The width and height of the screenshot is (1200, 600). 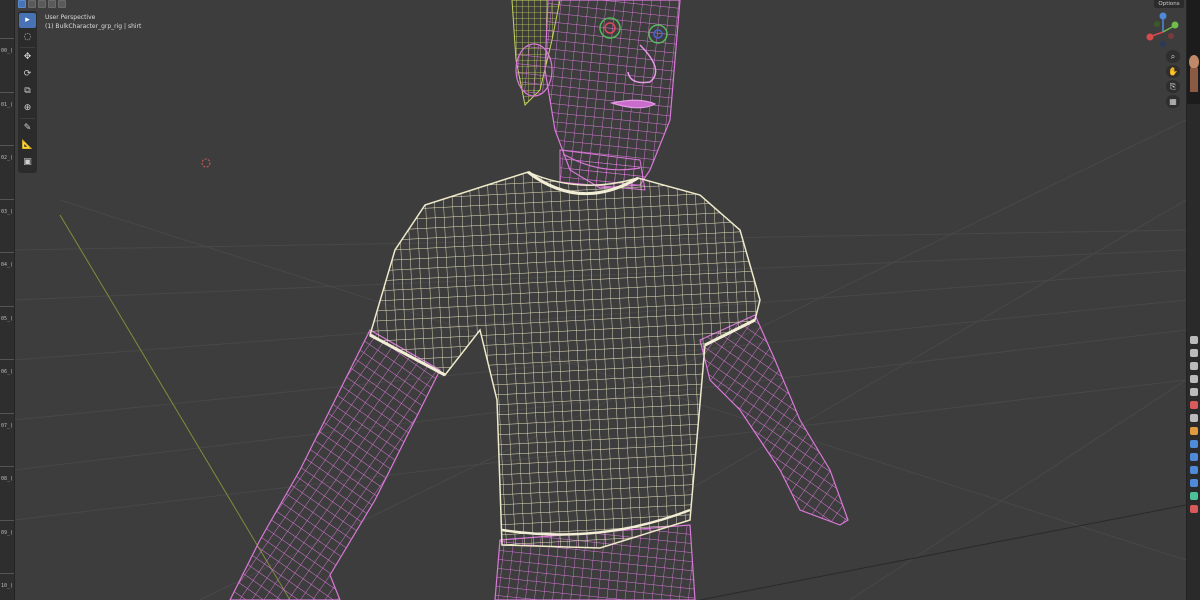 What do you see at coordinates (1194, 431) in the screenshot?
I see `object-tab-icon` at bounding box center [1194, 431].